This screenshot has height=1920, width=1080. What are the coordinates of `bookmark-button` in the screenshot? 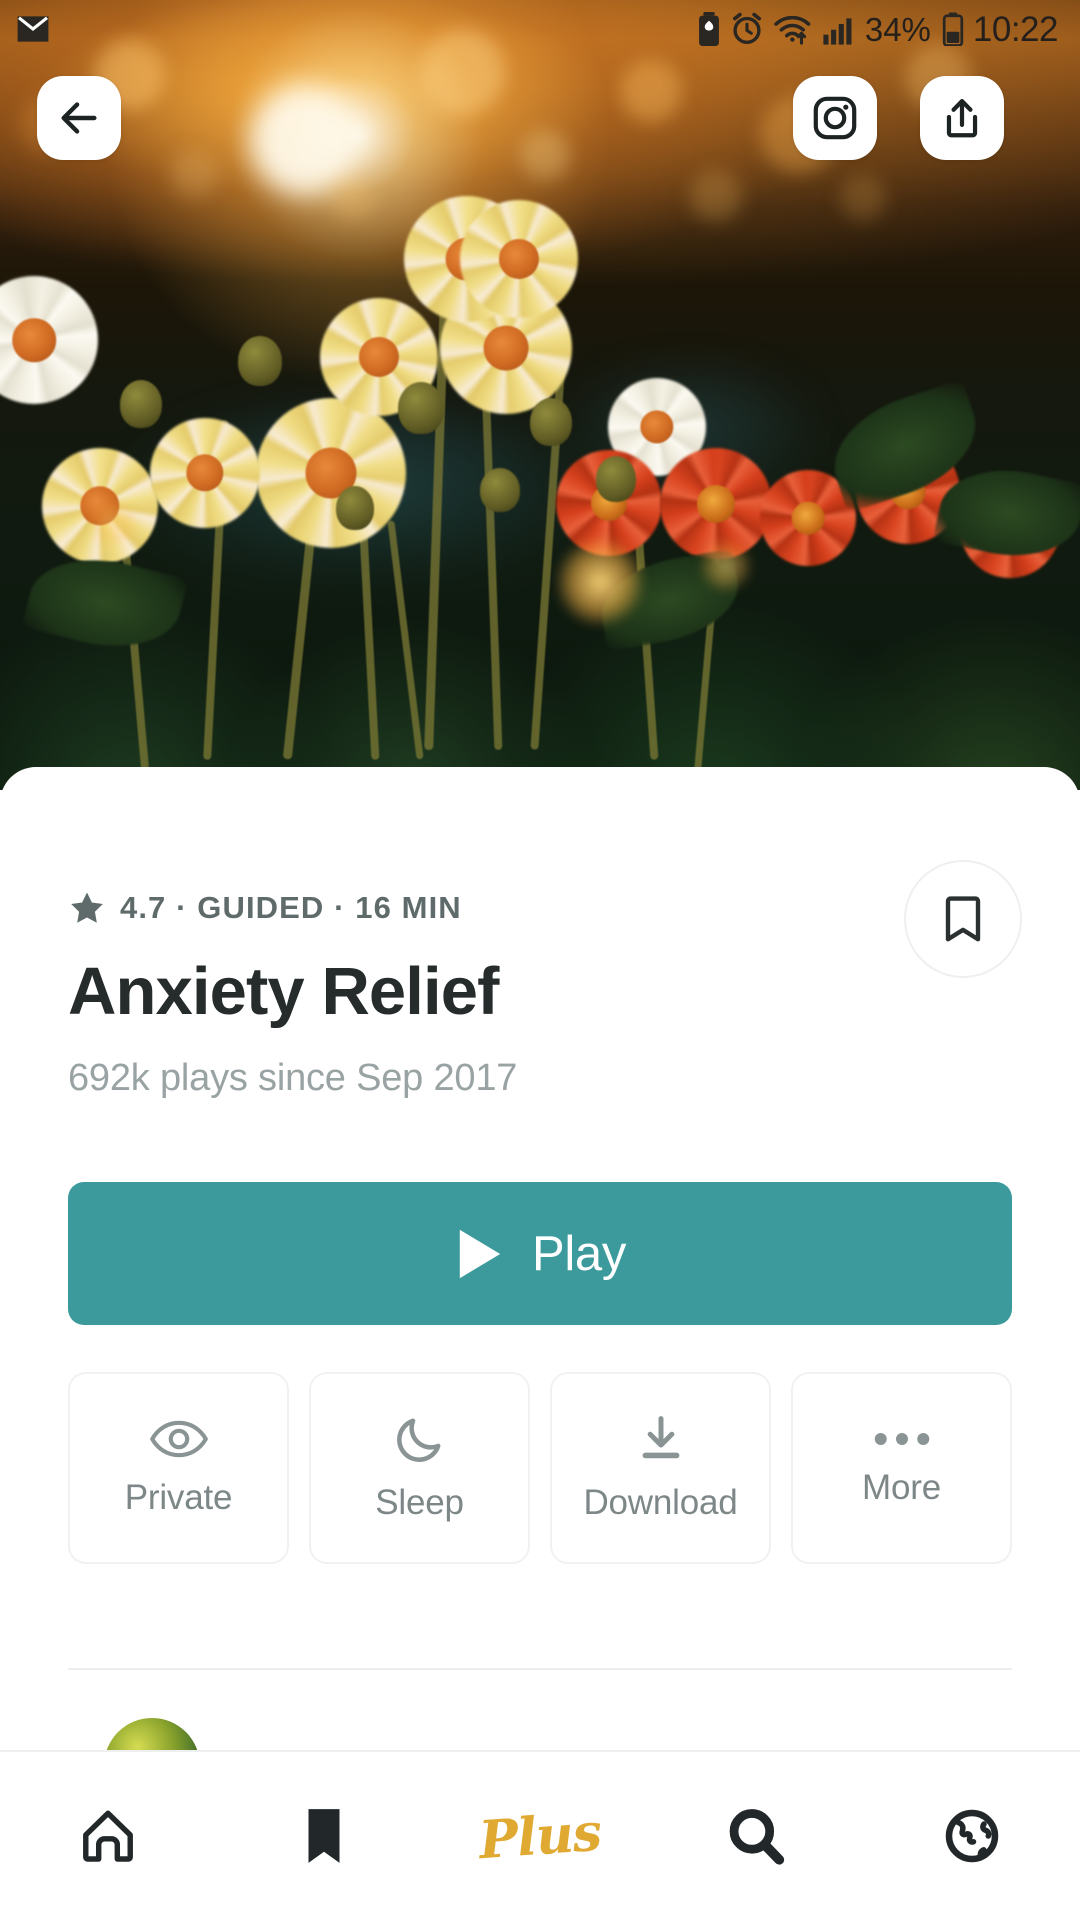 It's located at (963, 919).